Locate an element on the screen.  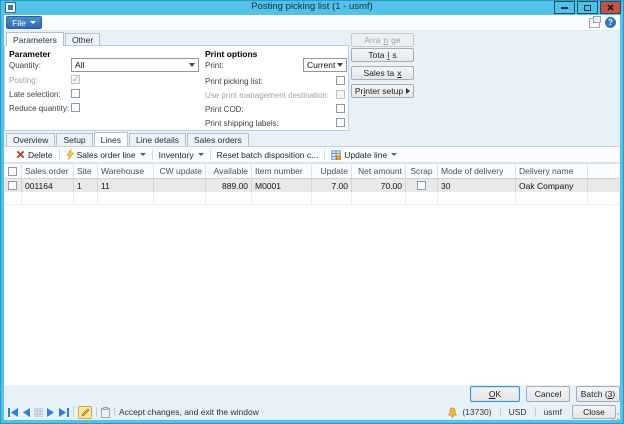
sales-tax-button: Sales ta x is located at coordinates (382, 73).